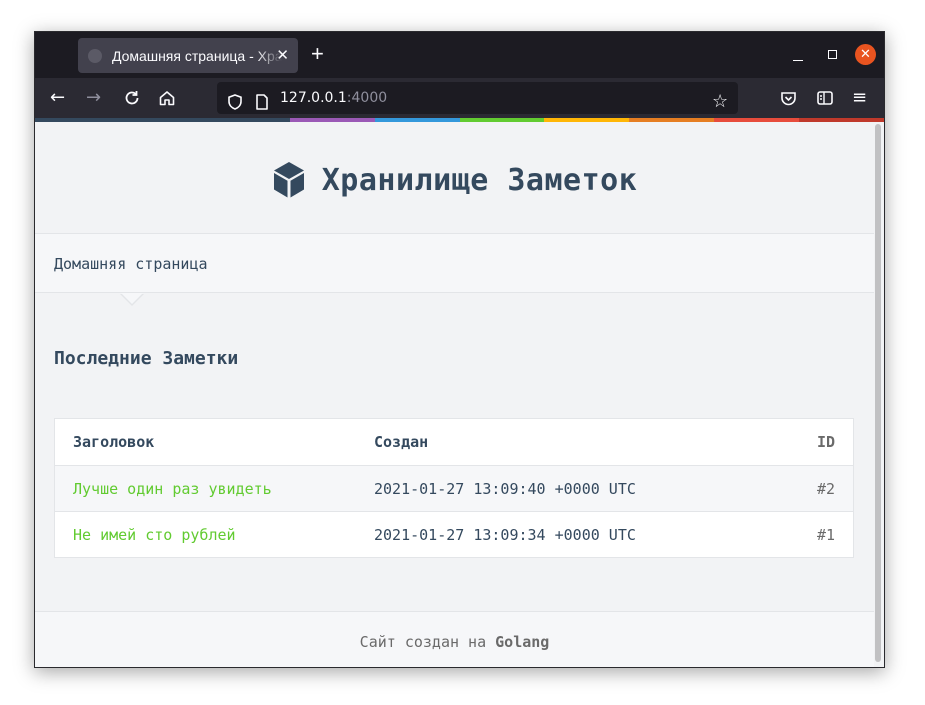  Describe the element at coordinates (95, 55) in the screenshot. I see `favicon-icon` at that location.